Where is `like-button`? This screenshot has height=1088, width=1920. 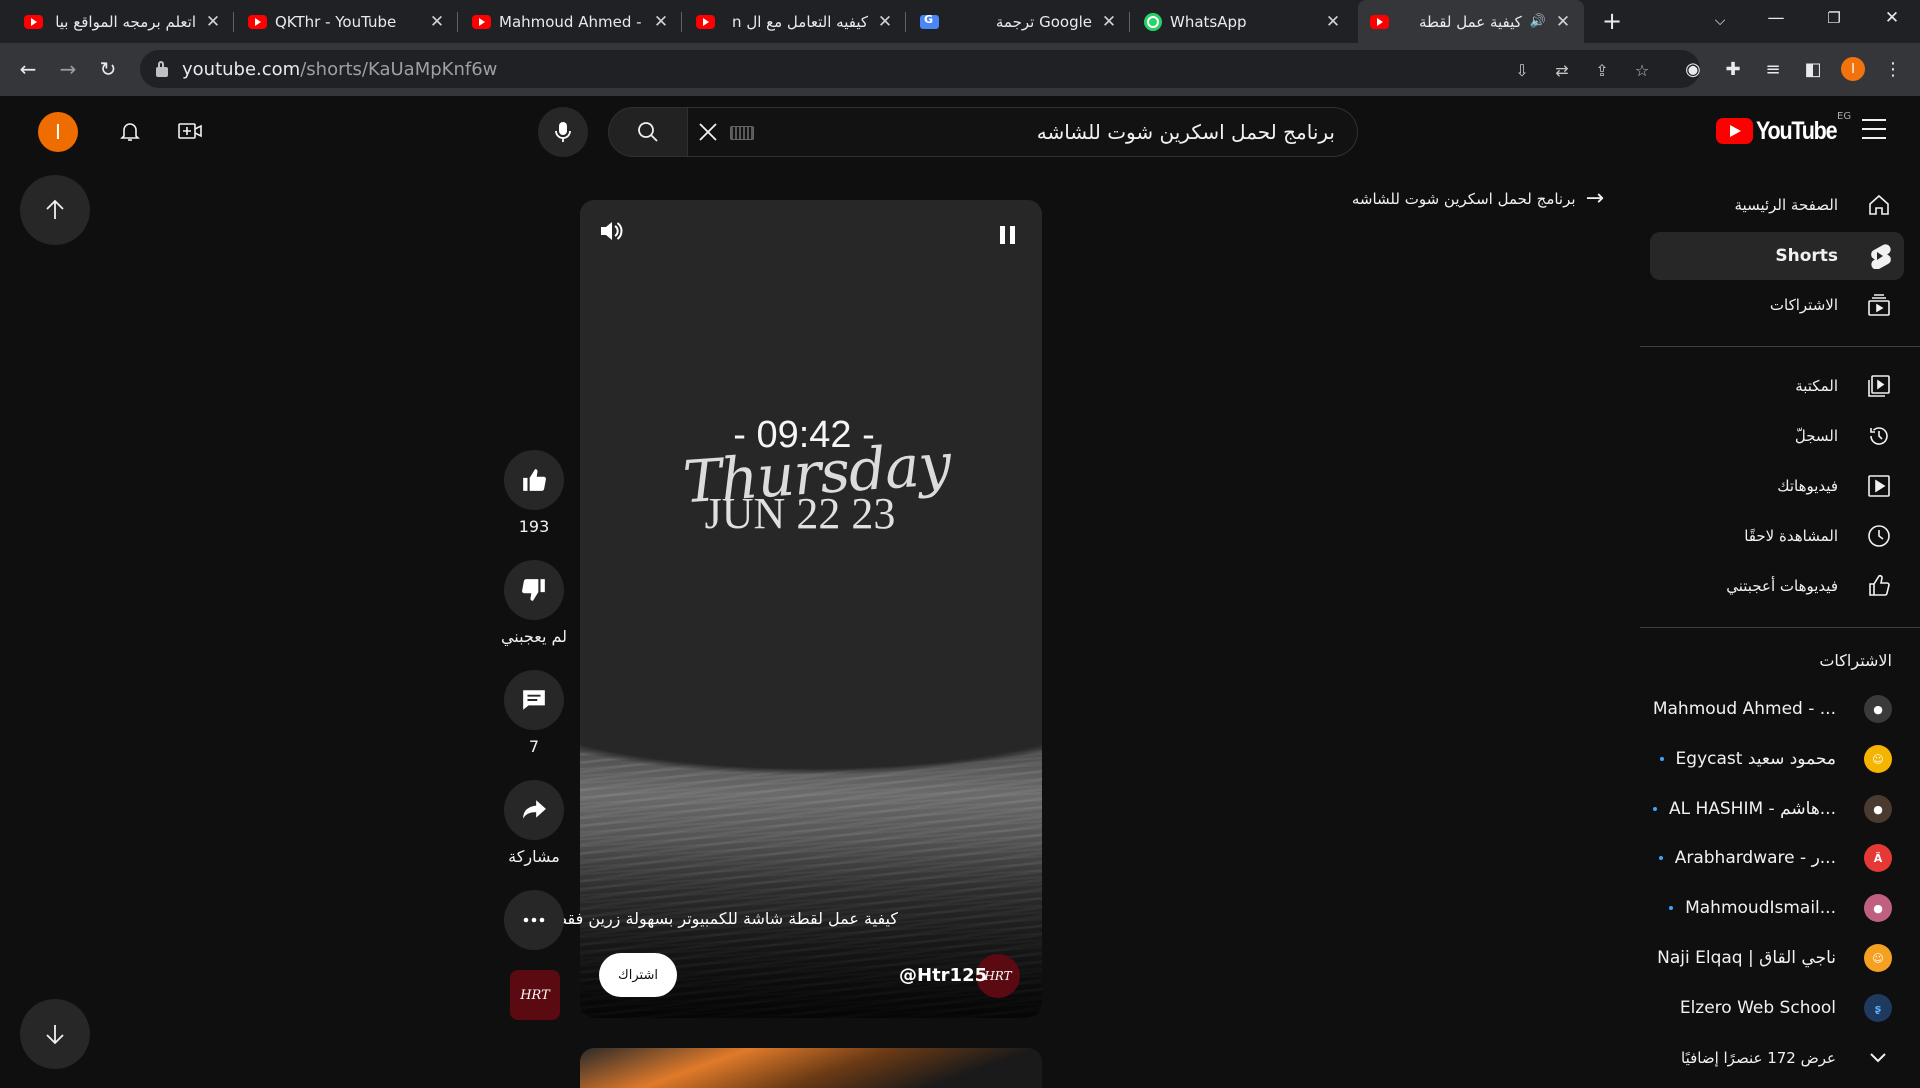
like-button is located at coordinates (534, 480).